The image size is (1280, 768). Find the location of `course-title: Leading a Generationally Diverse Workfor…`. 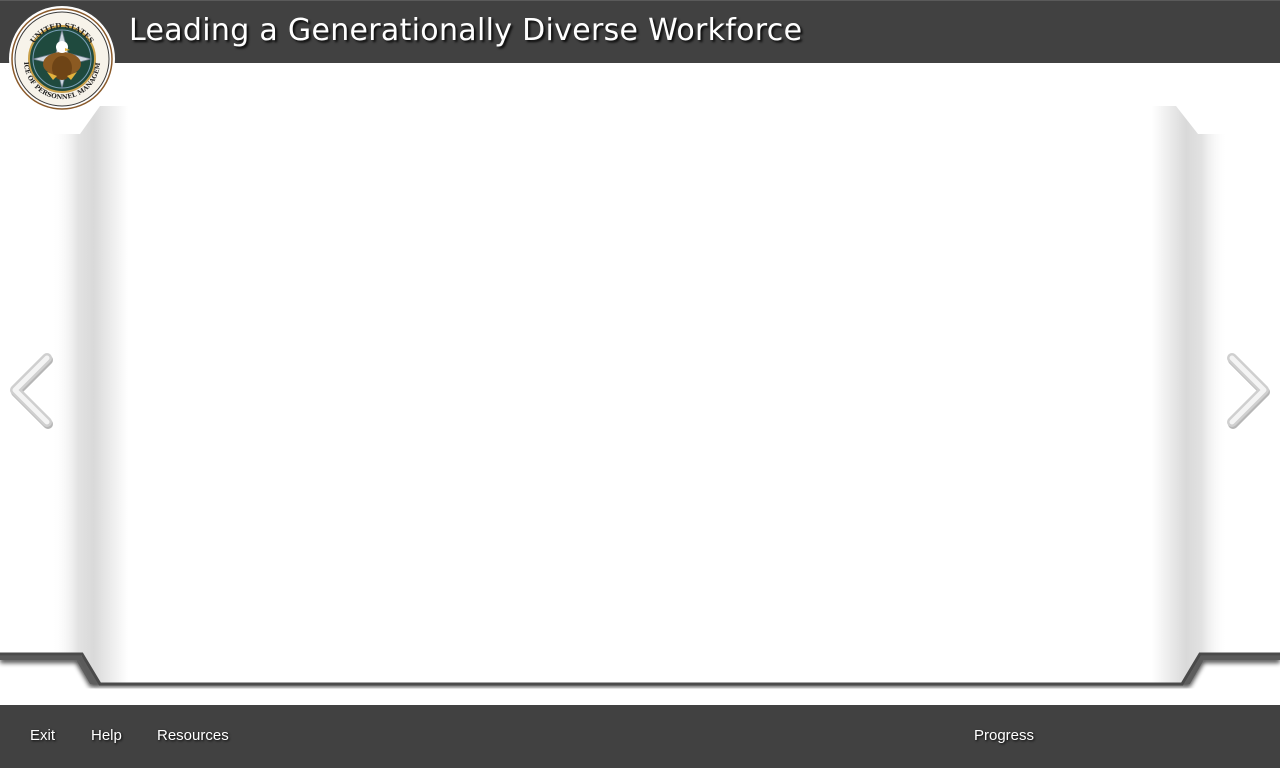

course-title: Leading a Generationally Diverse Workfor… is located at coordinates (466, 30).